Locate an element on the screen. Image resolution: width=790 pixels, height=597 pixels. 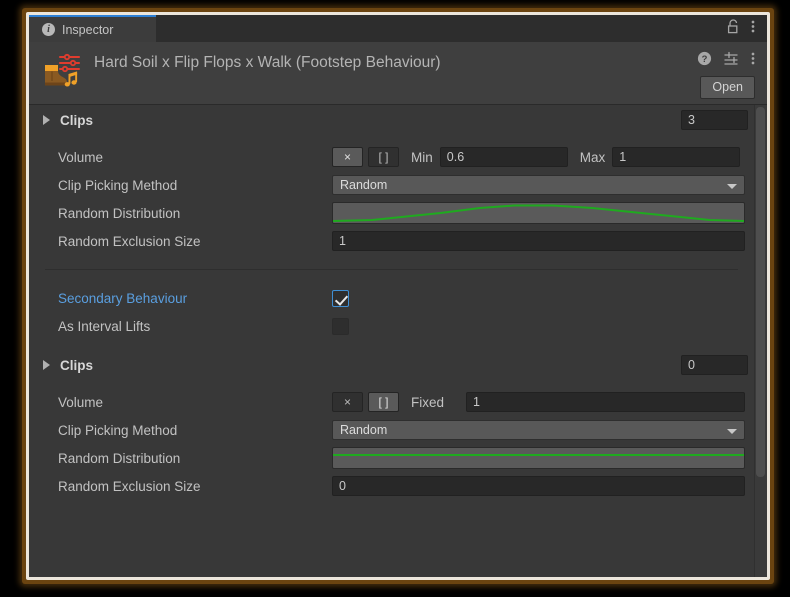
volume-min-label: Min is located at coordinates (422, 157).